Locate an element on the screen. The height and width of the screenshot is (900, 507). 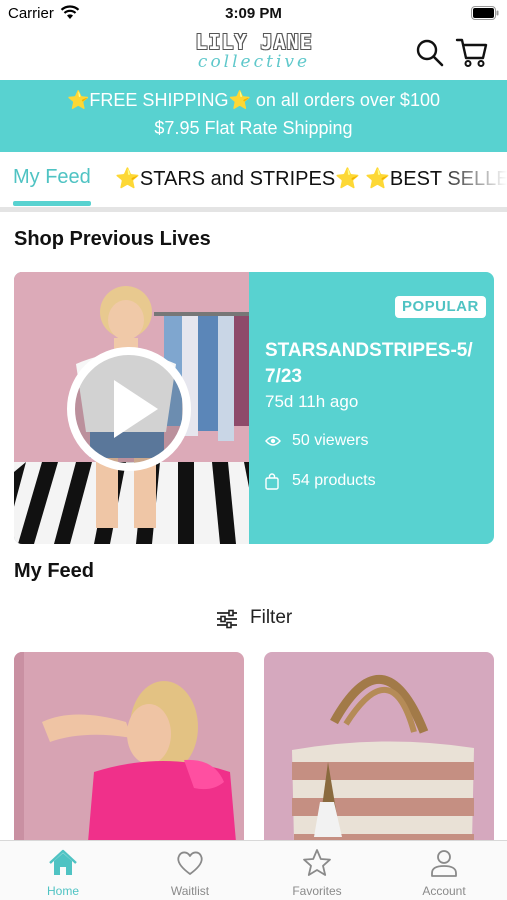
person-icon is located at coordinates (444, 863).